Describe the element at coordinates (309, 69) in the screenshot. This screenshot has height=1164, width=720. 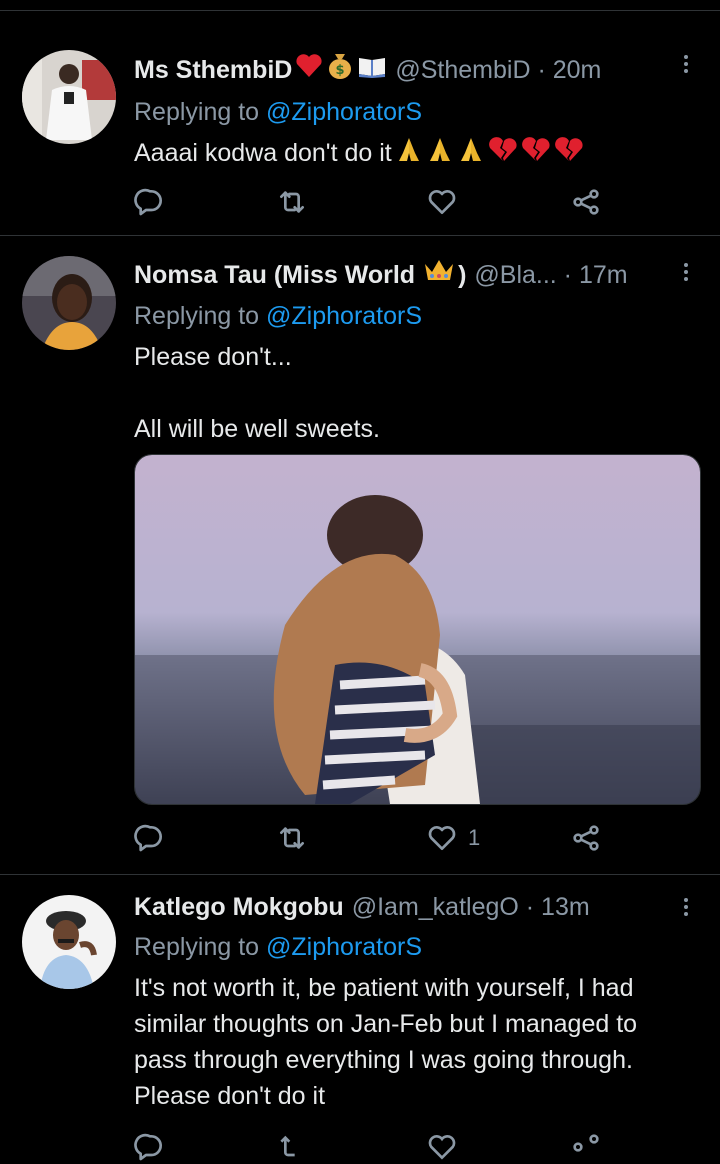
I see `red-heart-icon` at that location.